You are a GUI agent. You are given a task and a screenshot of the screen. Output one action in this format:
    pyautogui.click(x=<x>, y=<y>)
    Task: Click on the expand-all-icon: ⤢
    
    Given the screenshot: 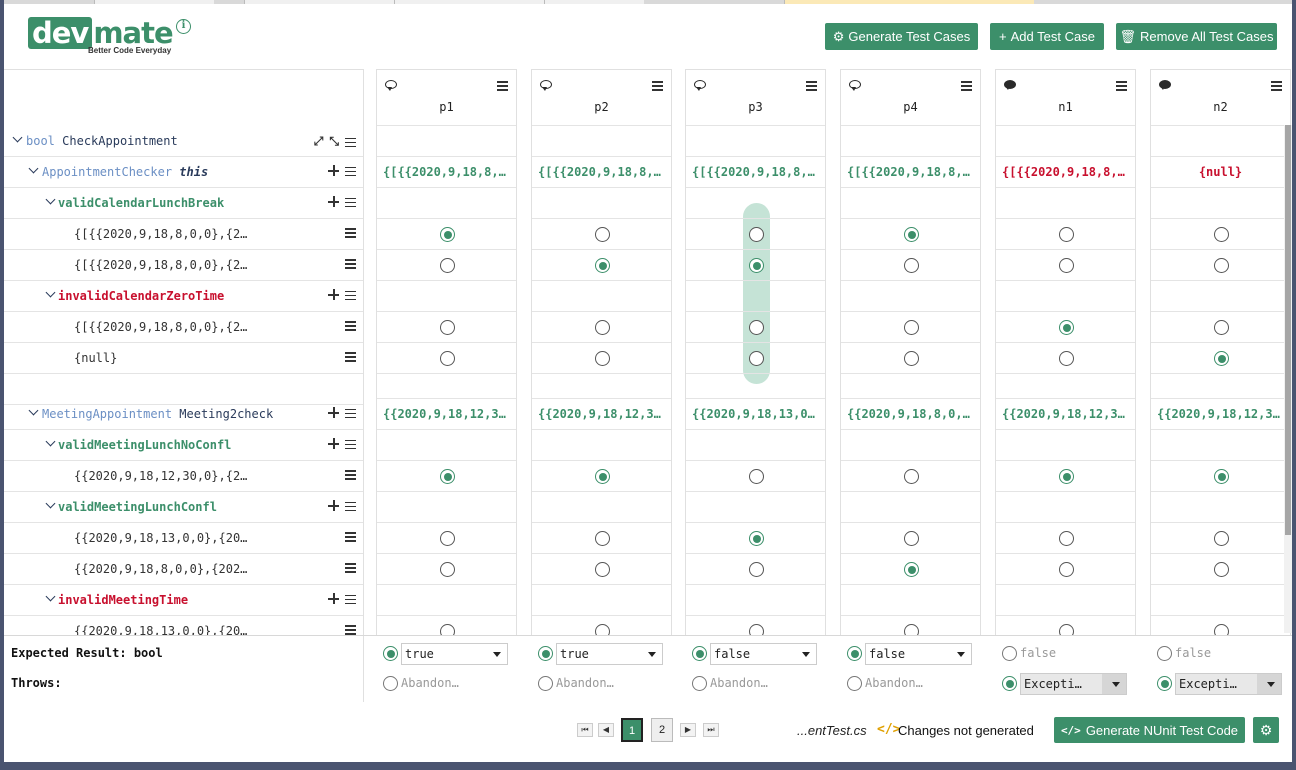 What is the action you would take?
    pyautogui.click(x=319, y=141)
    